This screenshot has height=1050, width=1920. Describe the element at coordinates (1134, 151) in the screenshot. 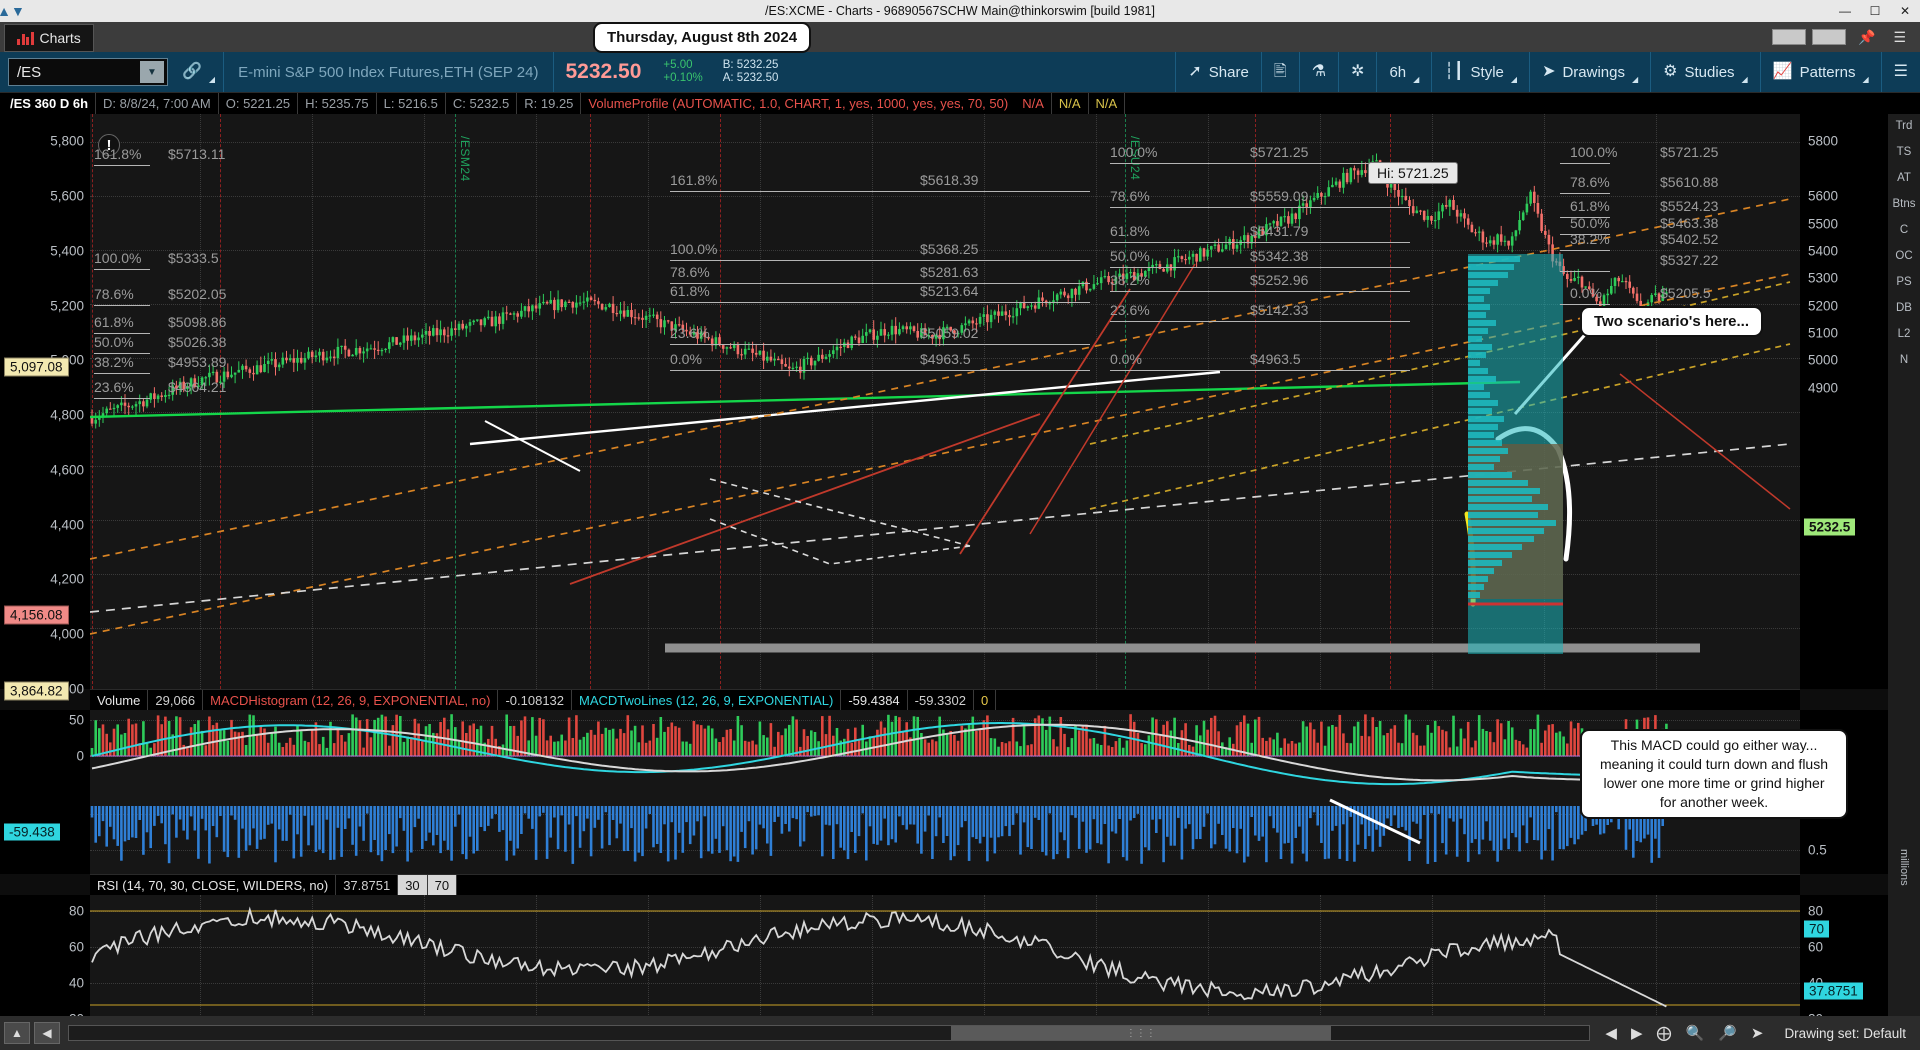

I see `fib-right-pct-0: 100.0%` at that location.